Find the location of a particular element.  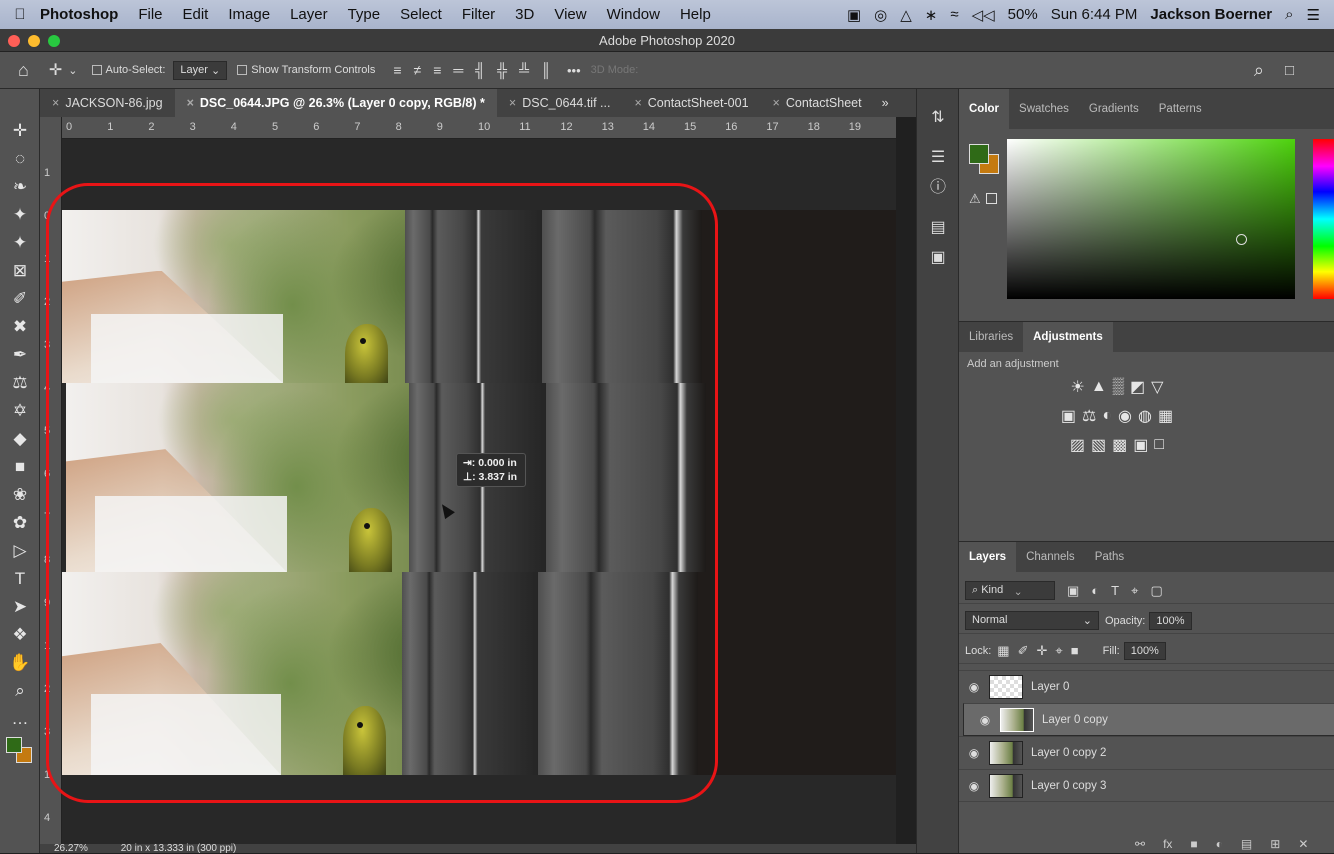

history-icon: ⇅ is located at coordinates (938, 118).